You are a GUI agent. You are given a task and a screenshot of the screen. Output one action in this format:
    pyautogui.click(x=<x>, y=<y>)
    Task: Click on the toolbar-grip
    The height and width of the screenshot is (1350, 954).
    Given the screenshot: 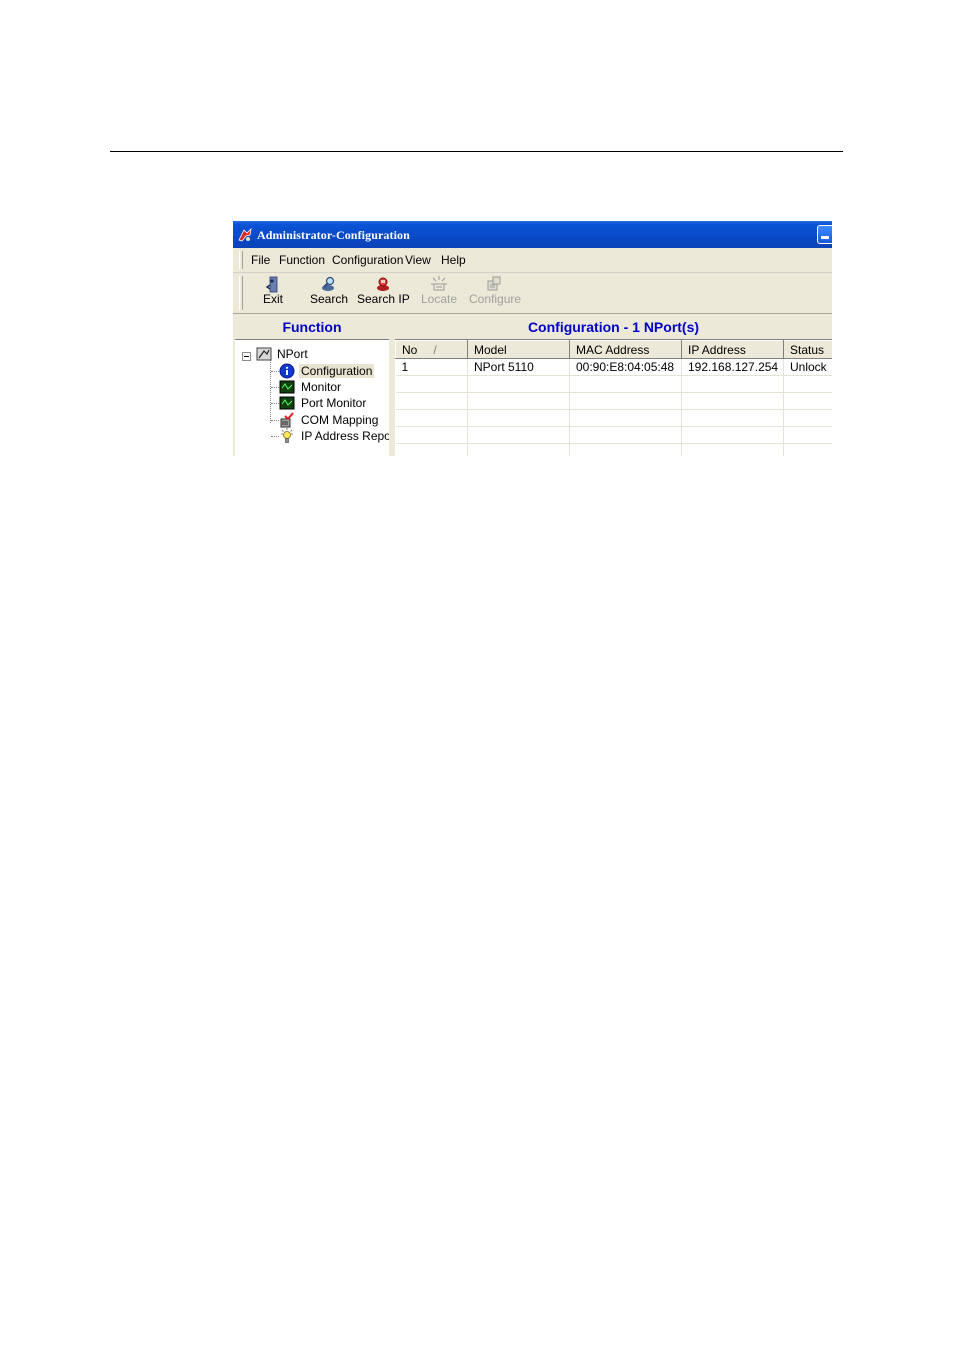 What is the action you would take?
    pyautogui.click(x=241, y=293)
    